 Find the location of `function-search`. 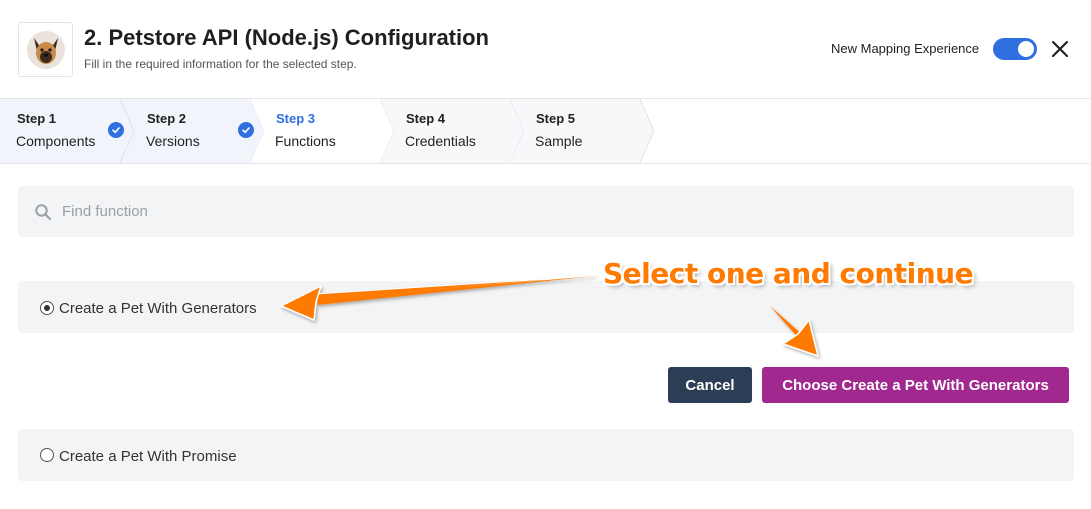

function-search is located at coordinates (546, 211).